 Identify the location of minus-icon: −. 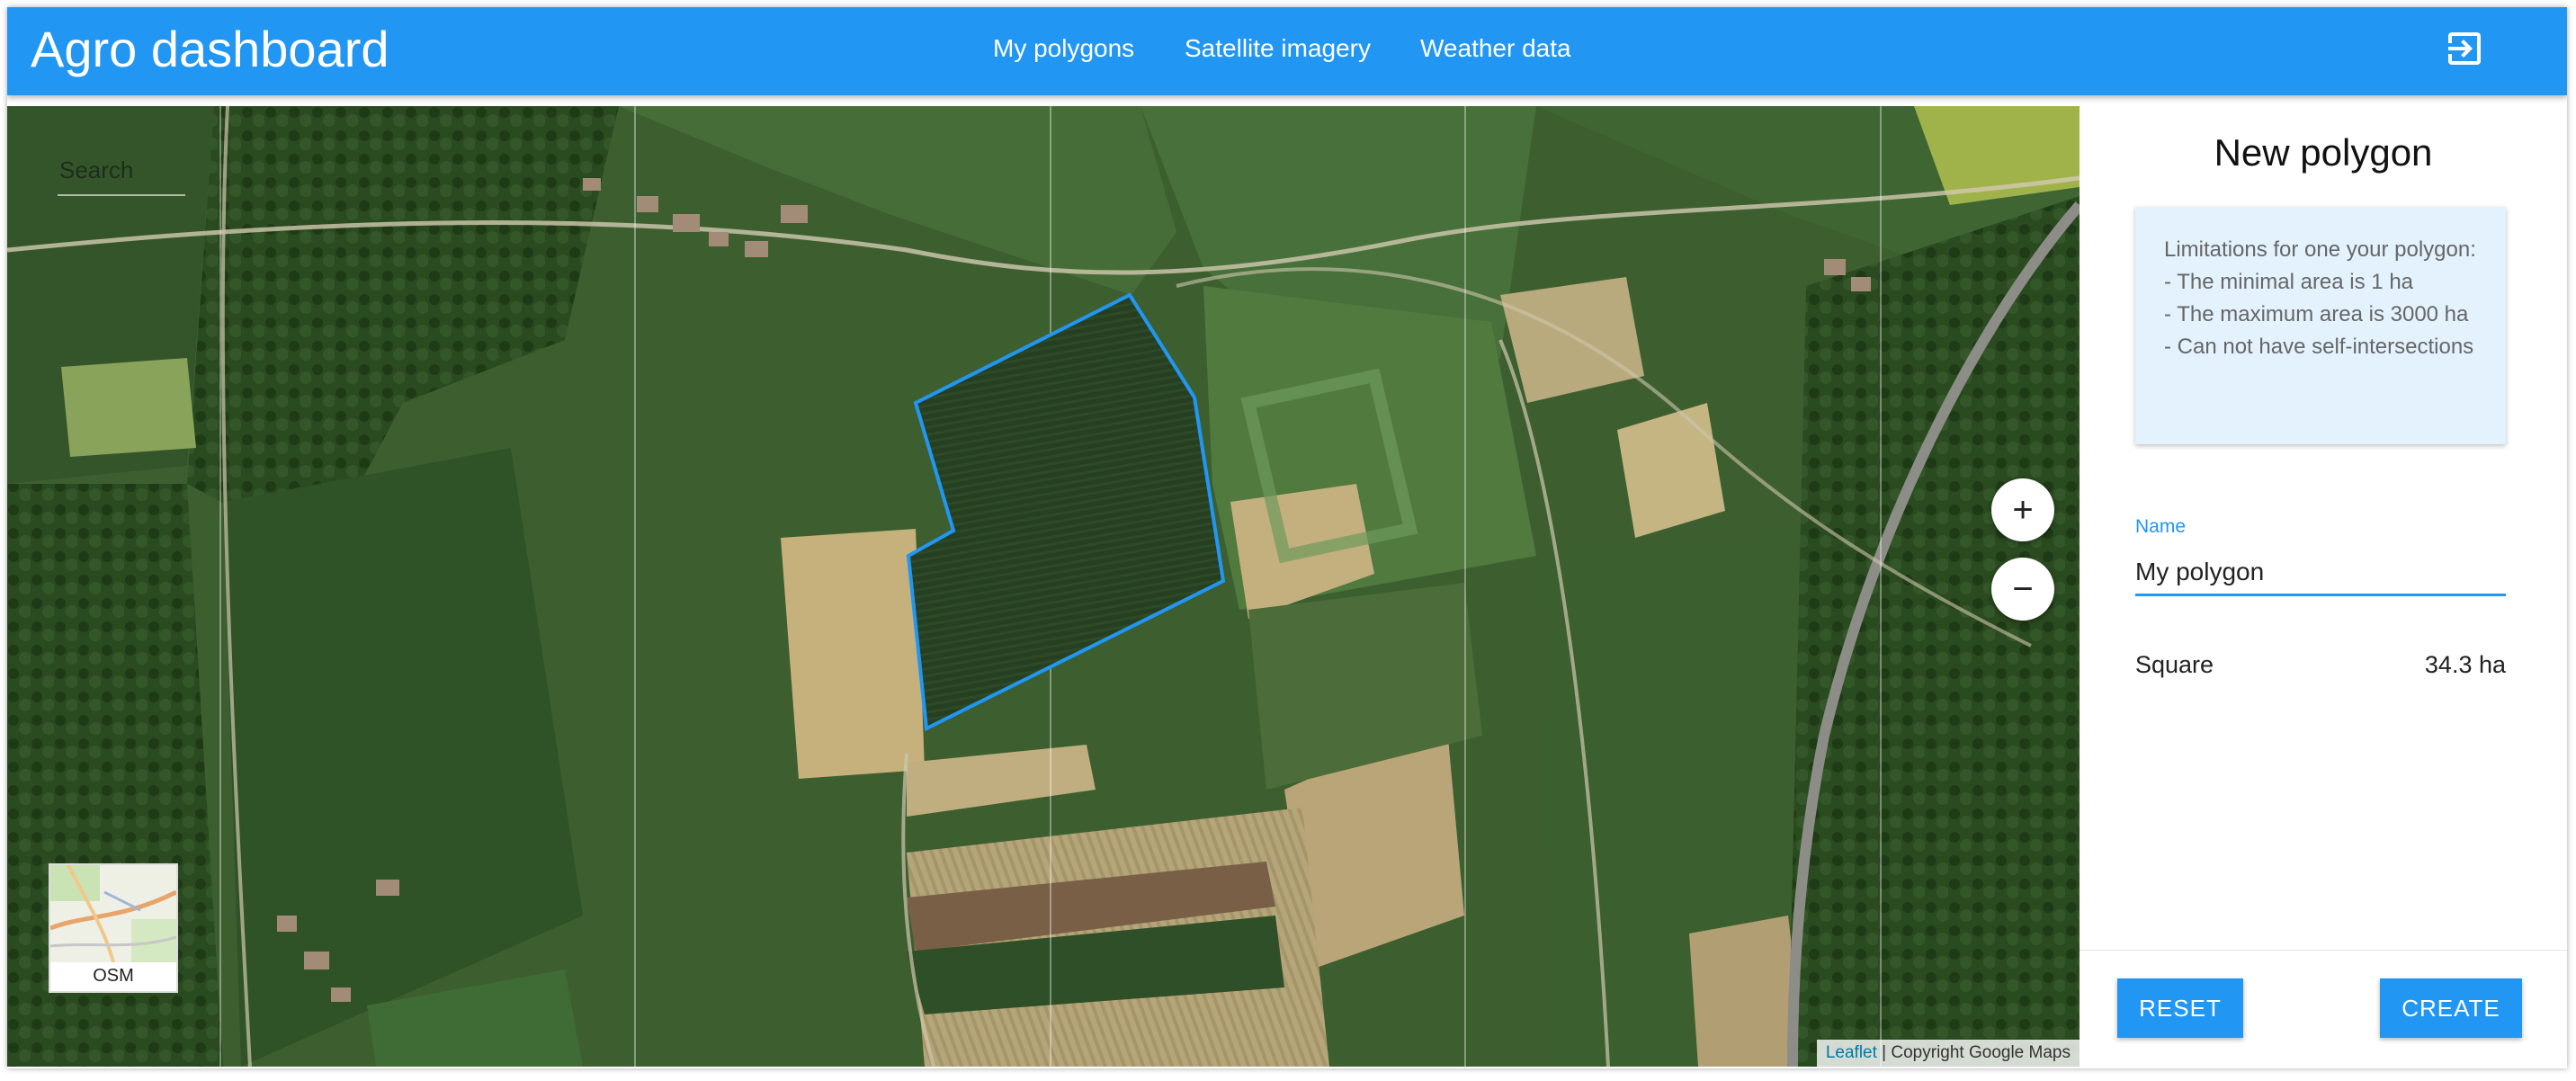
(2023, 589).